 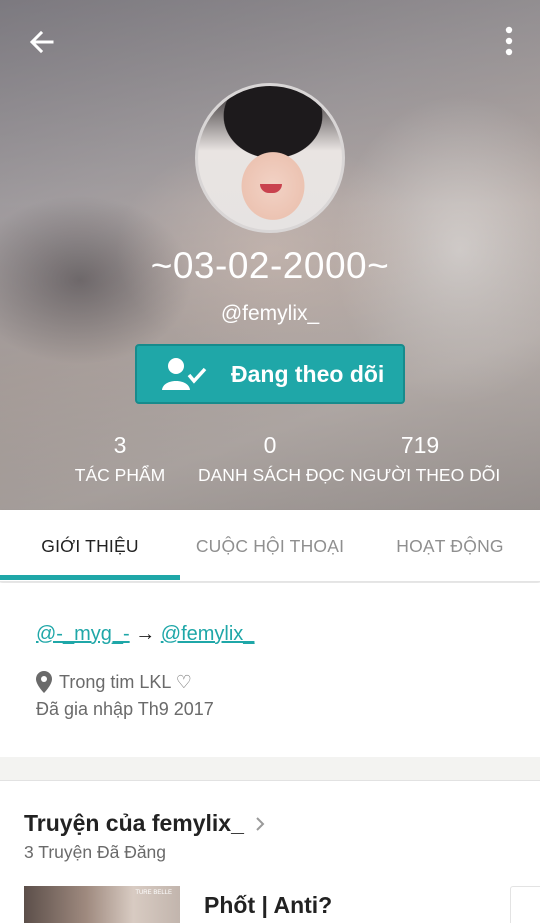 I want to click on story-cover-image: TURE BELLE, so click(x=102, y=904).